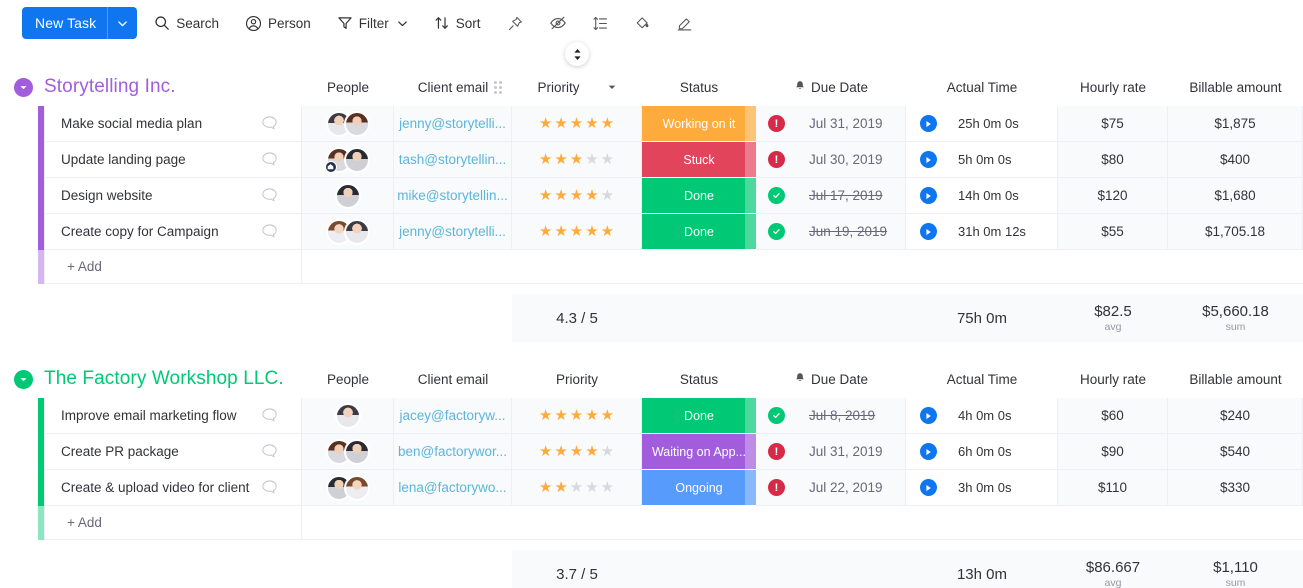 This screenshot has height=588, width=1303. I want to click on actual-time-cell: 4h 0m 0s, so click(982, 416).